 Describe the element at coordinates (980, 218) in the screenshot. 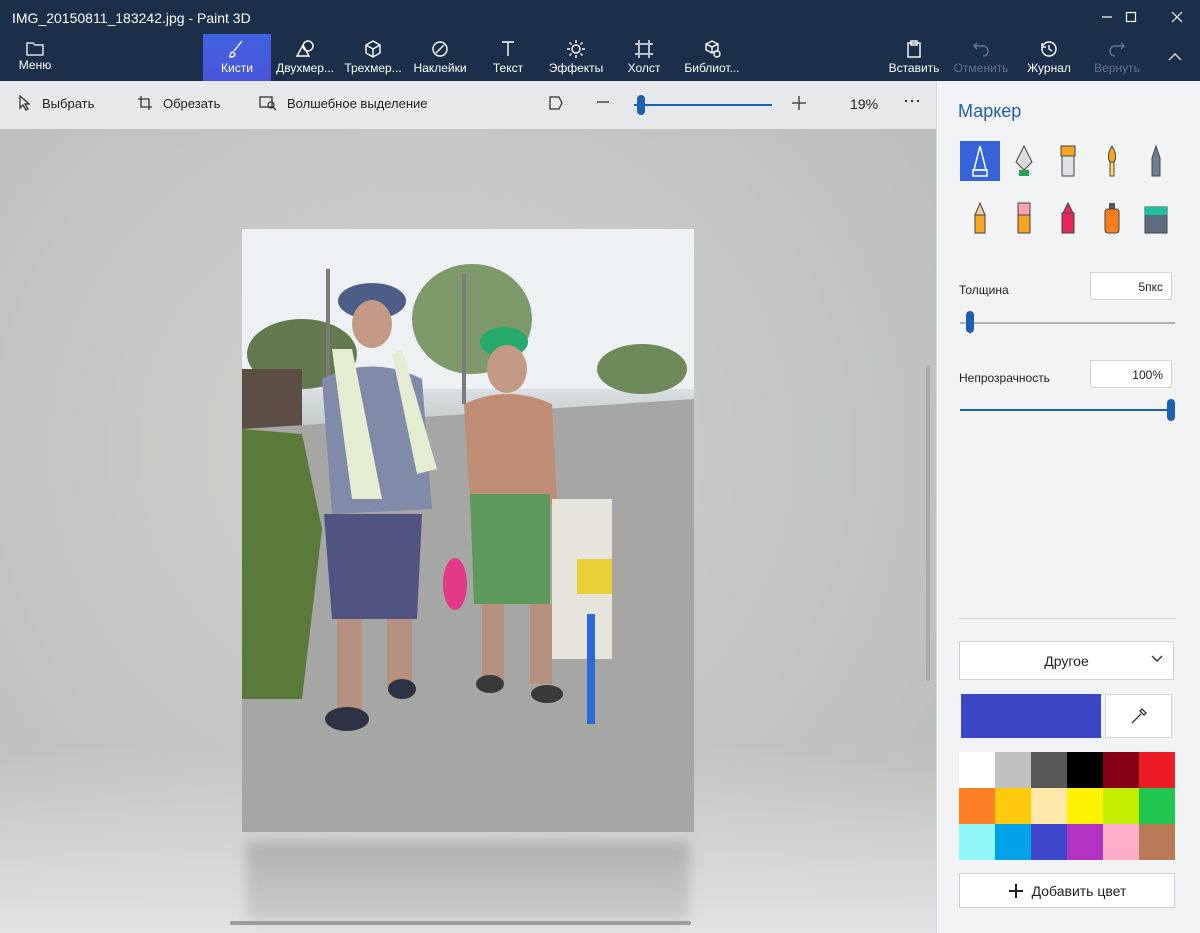

I see `pencil-brush` at that location.